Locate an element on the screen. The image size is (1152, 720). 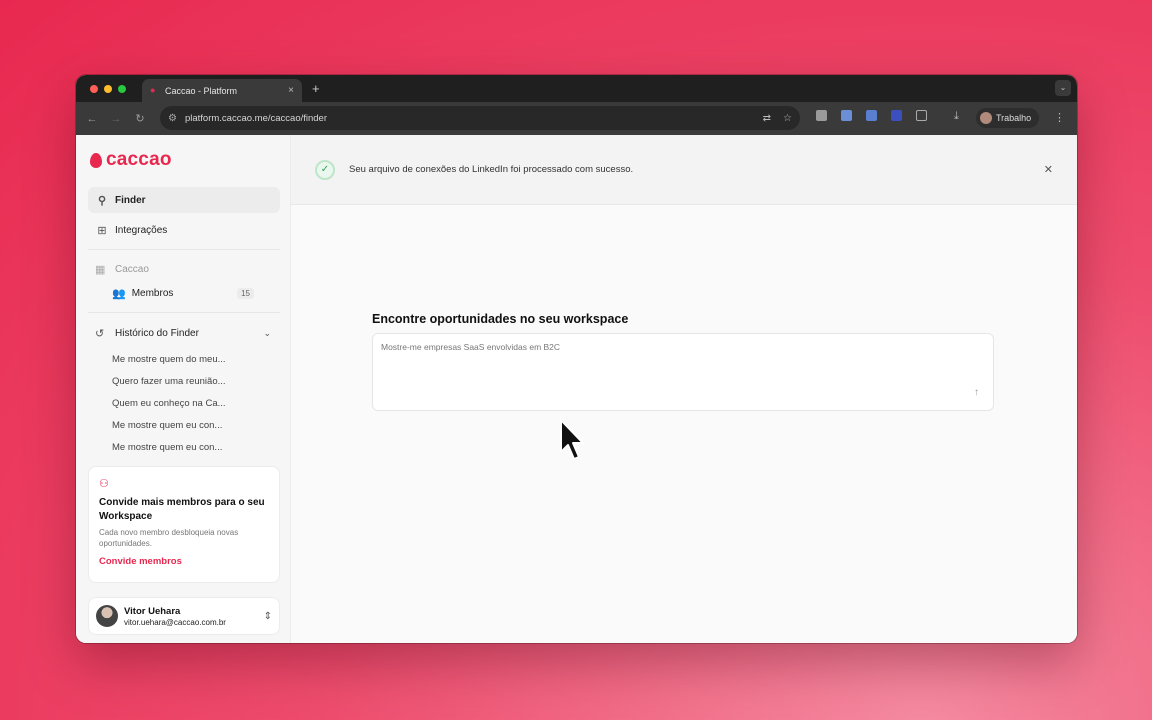
profile-avatar is located at coordinates (986, 118).